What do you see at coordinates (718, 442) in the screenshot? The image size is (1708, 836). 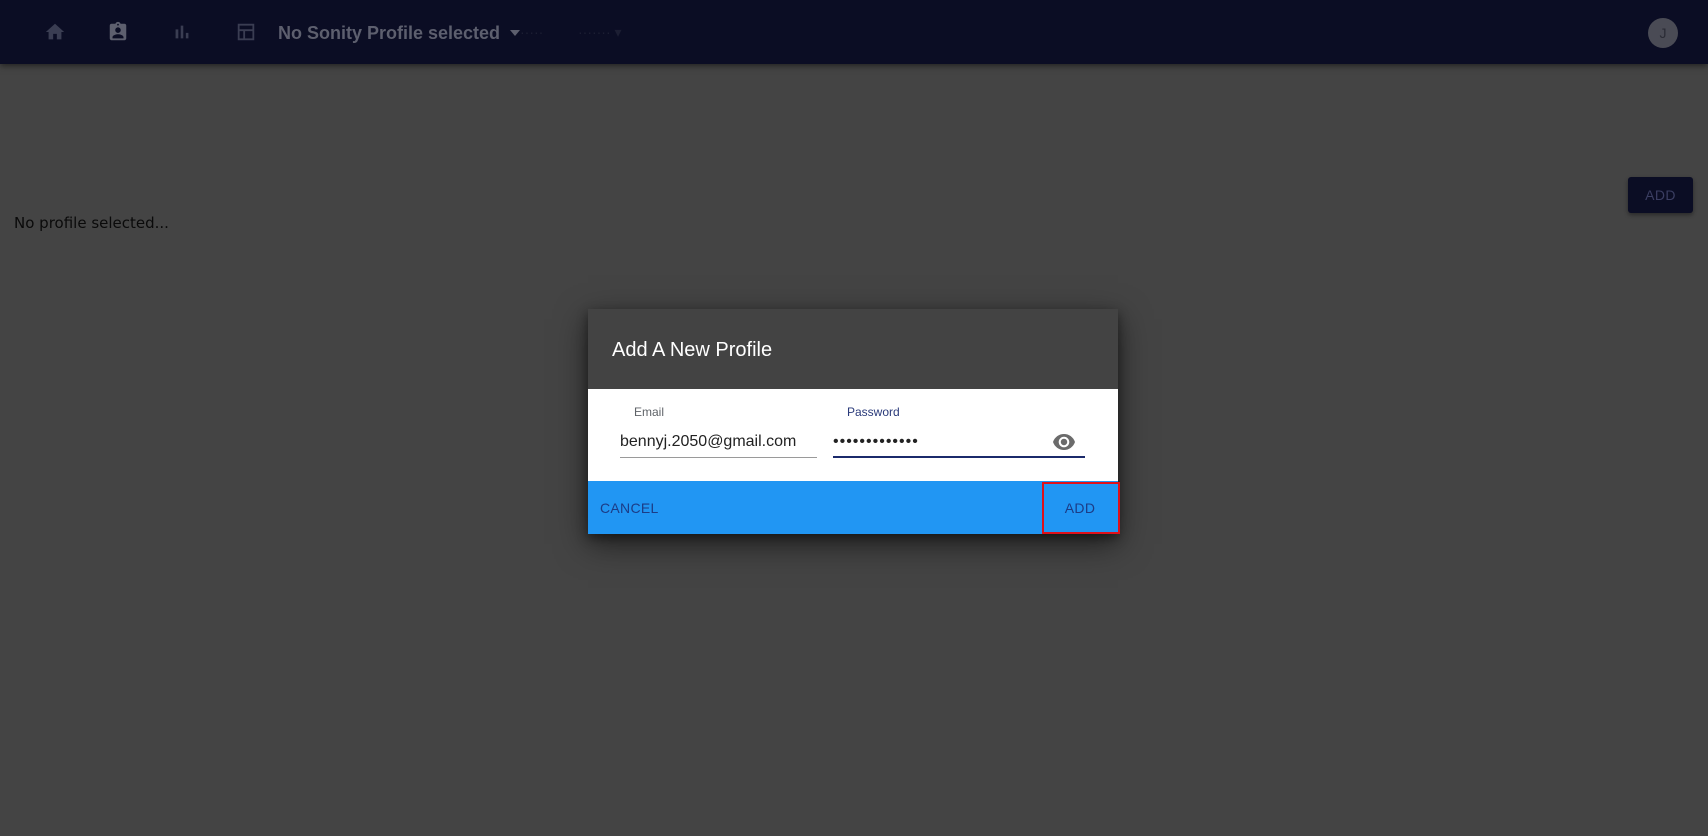 I see `email-input` at bounding box center [718, 442].